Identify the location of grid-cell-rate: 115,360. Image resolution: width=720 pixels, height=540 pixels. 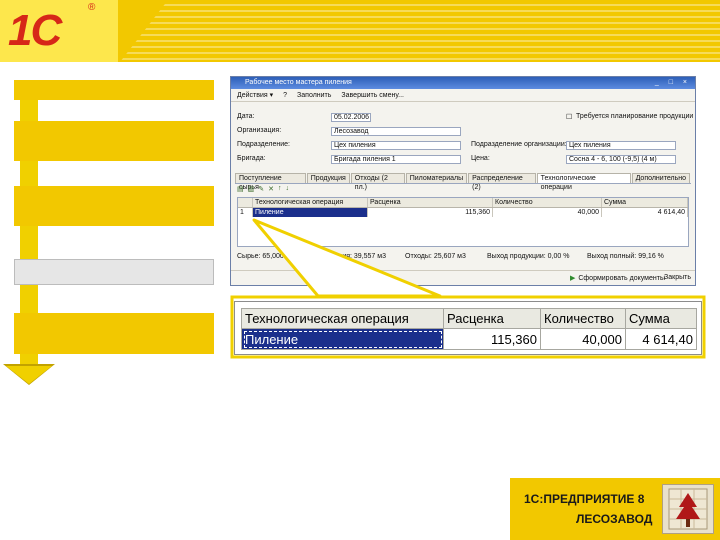
(430, 212).